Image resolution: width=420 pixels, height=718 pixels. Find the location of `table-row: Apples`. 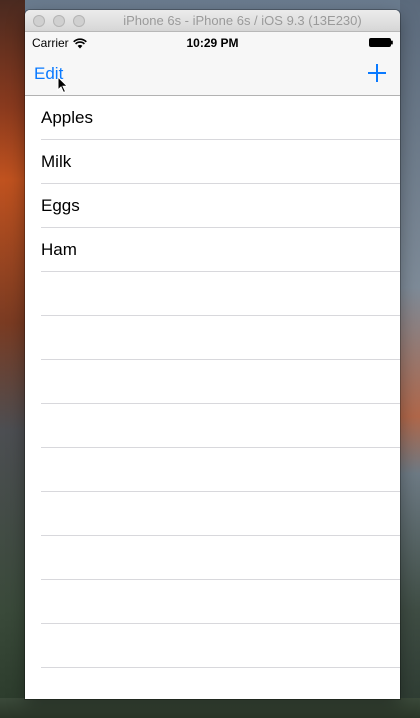

table-row: Apples is located at coordinates (212, 118).